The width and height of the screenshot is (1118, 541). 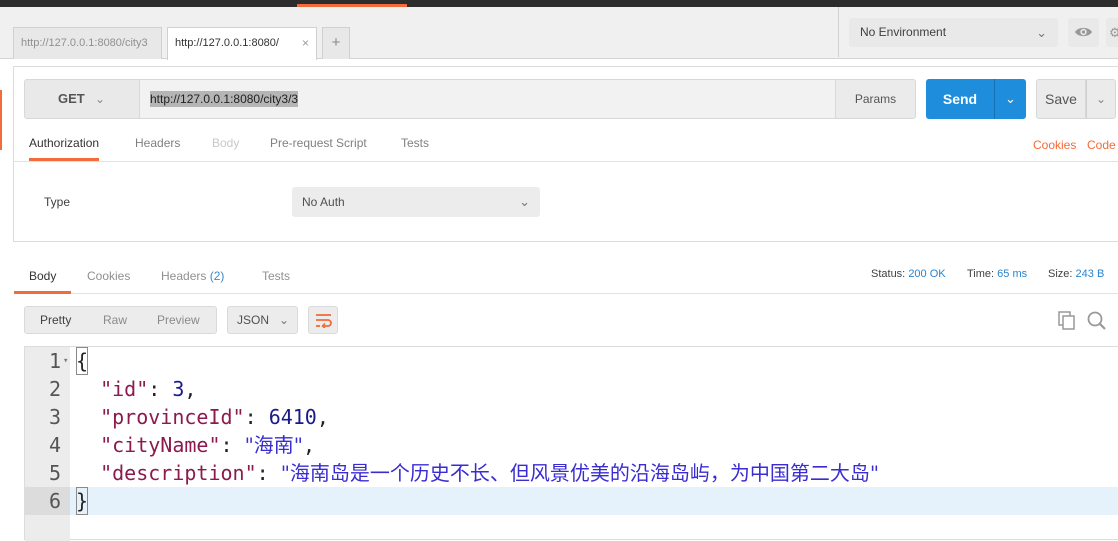 I want to click on code-line: 2 "id": 3,, so click(x=571, y=389).